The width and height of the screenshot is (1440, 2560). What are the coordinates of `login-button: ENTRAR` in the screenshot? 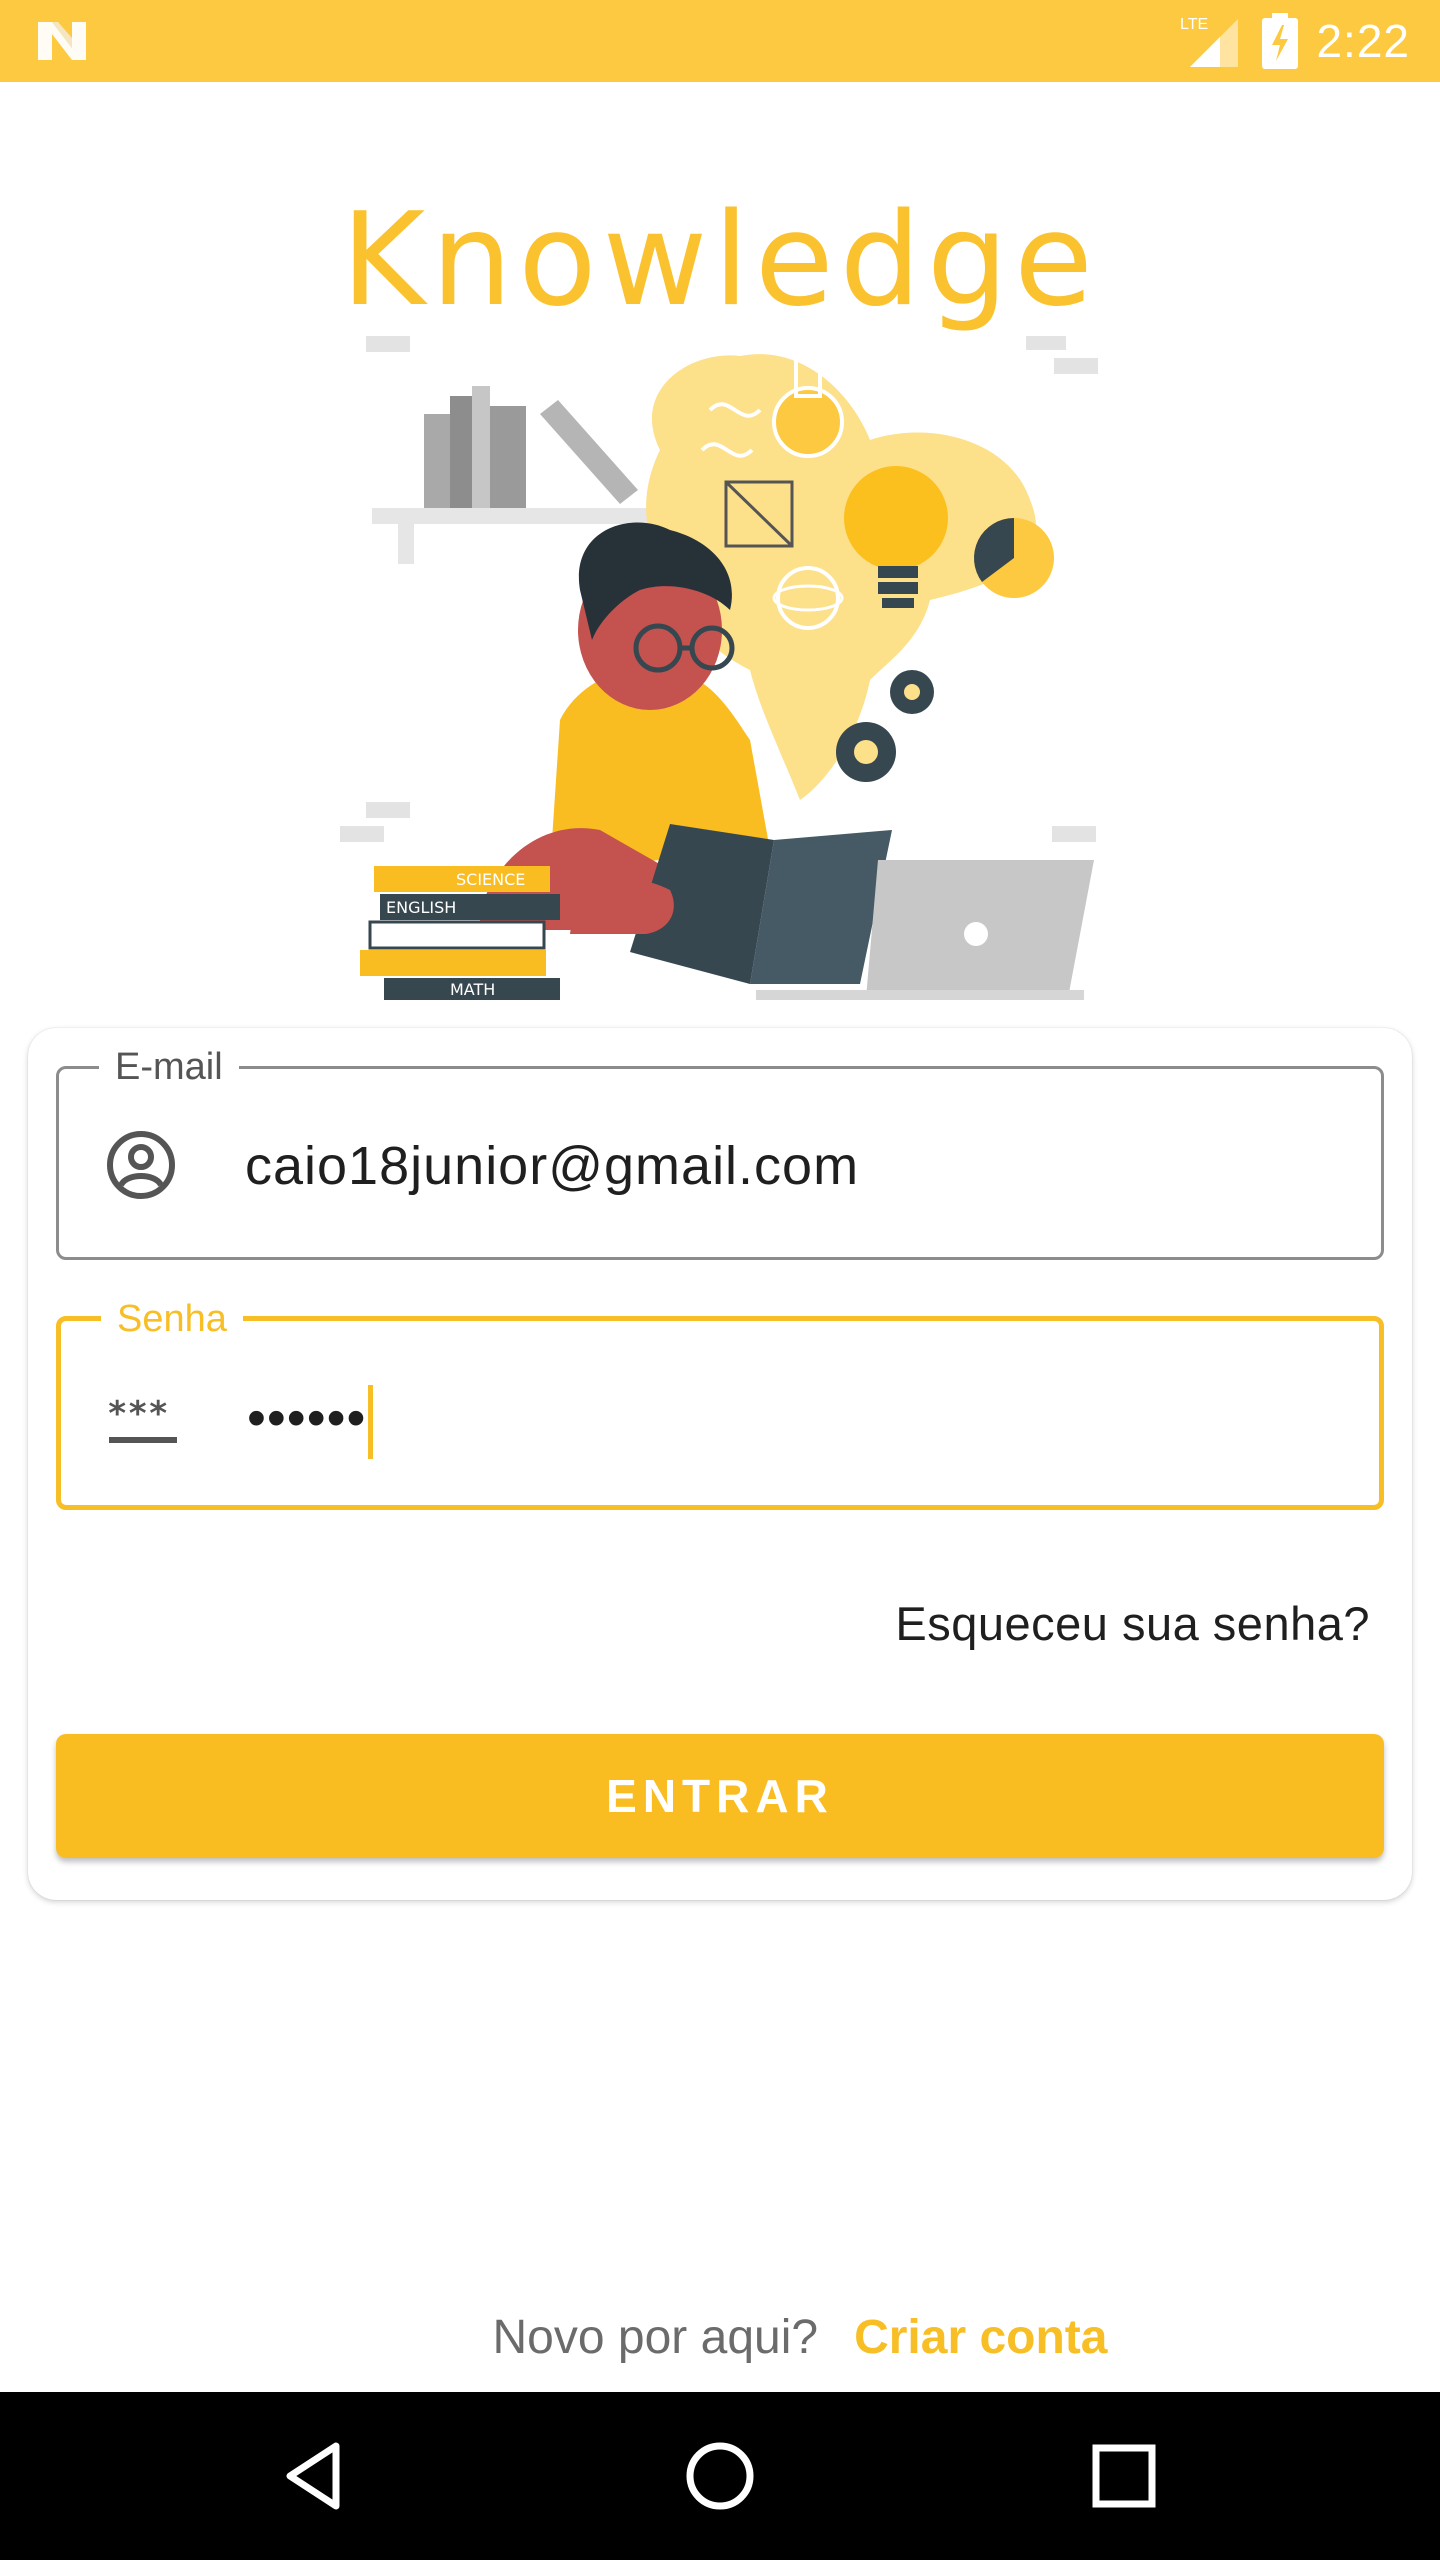 It's located at (720, 1796).